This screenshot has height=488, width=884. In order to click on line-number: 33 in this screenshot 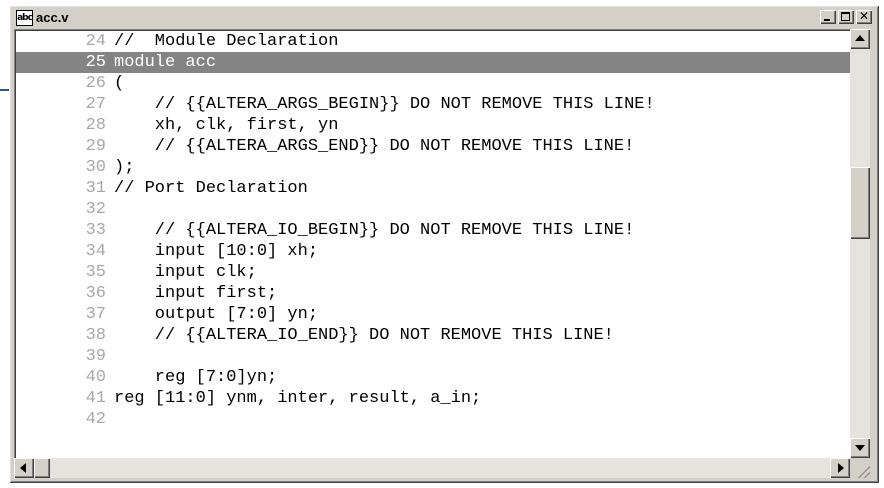, I will do `click(95, 230)`.